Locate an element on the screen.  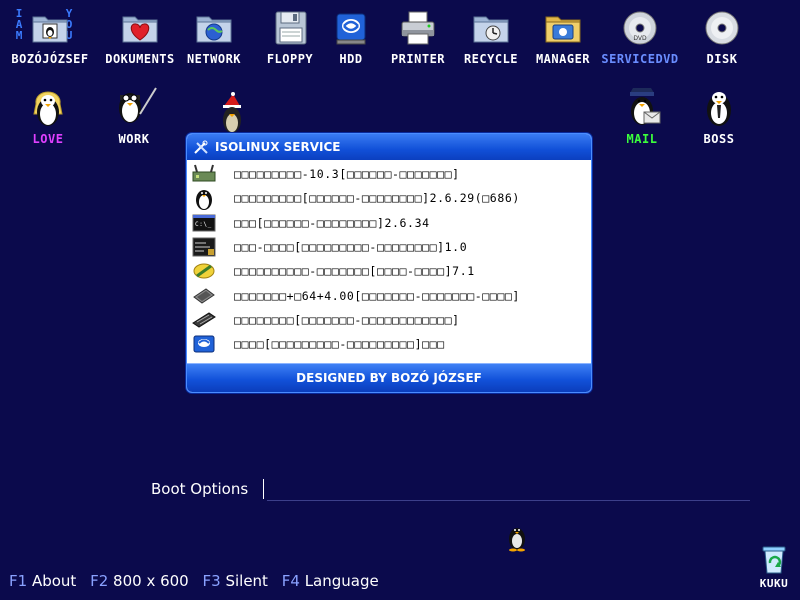
menu-item: □□□□□□□+□64+4.00[□□□□□□□-□□□□□□□-□□□□] is located at coordinates (389, 295).